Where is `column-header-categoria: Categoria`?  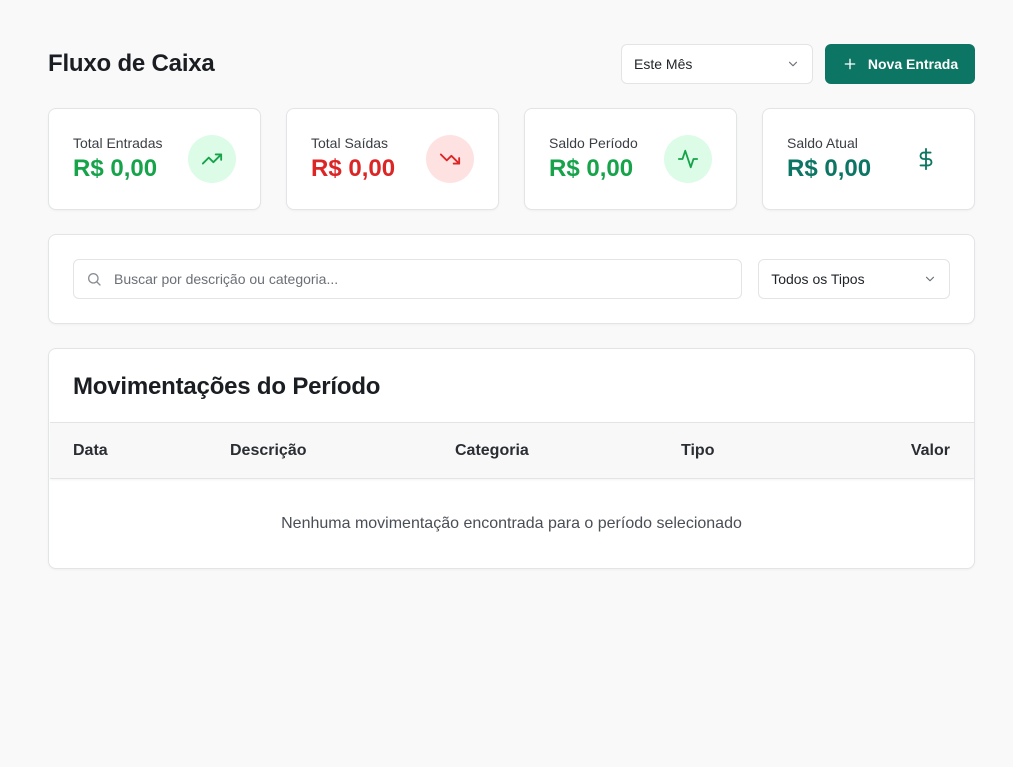
column-header-categoria: Categoria is located at coordinates (492, 450).